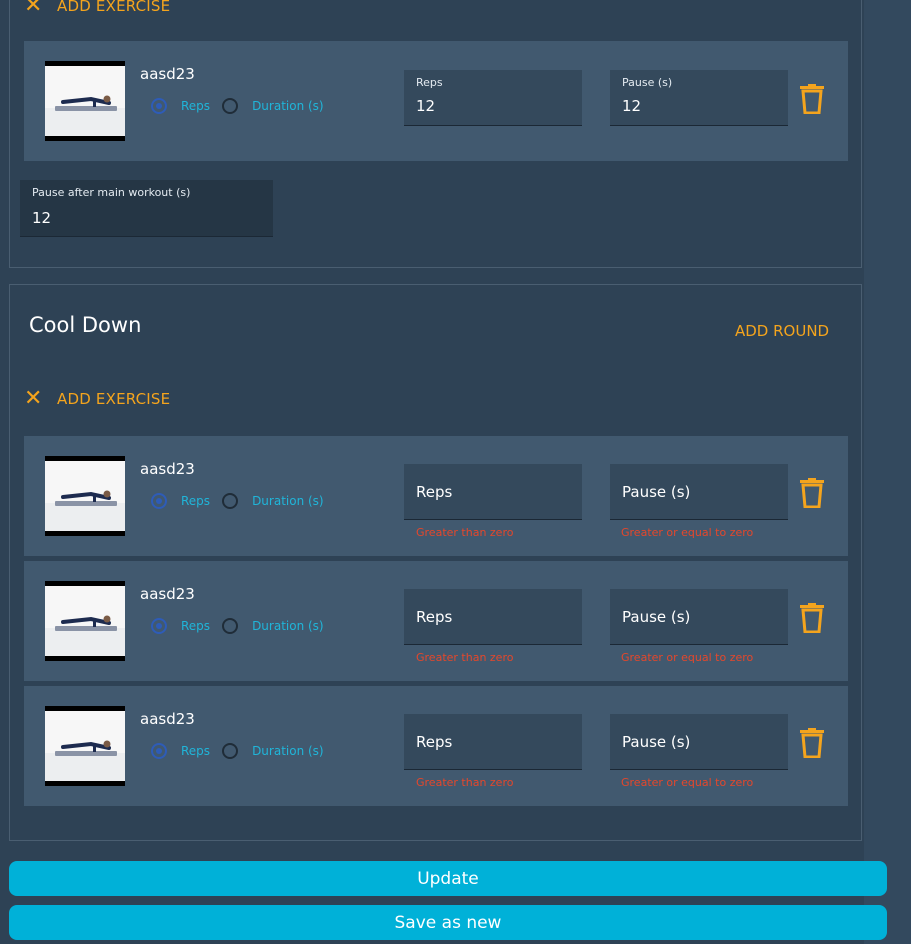 The height and width of the screenshot is (944, 911). Describe the element at coordinates (42, 218) in the screenshot. I see `pause-after-value: 12` at that location.